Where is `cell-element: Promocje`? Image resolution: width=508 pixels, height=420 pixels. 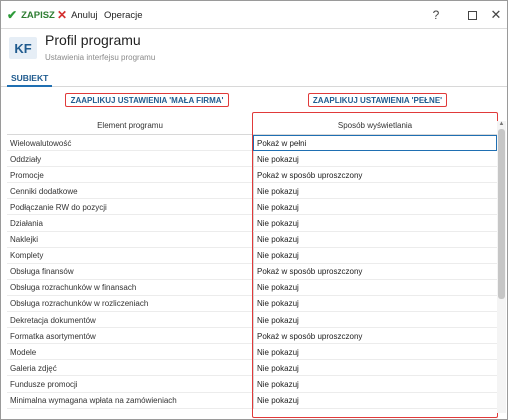 cell-element: Promocje is located at coordinates (27, 175).